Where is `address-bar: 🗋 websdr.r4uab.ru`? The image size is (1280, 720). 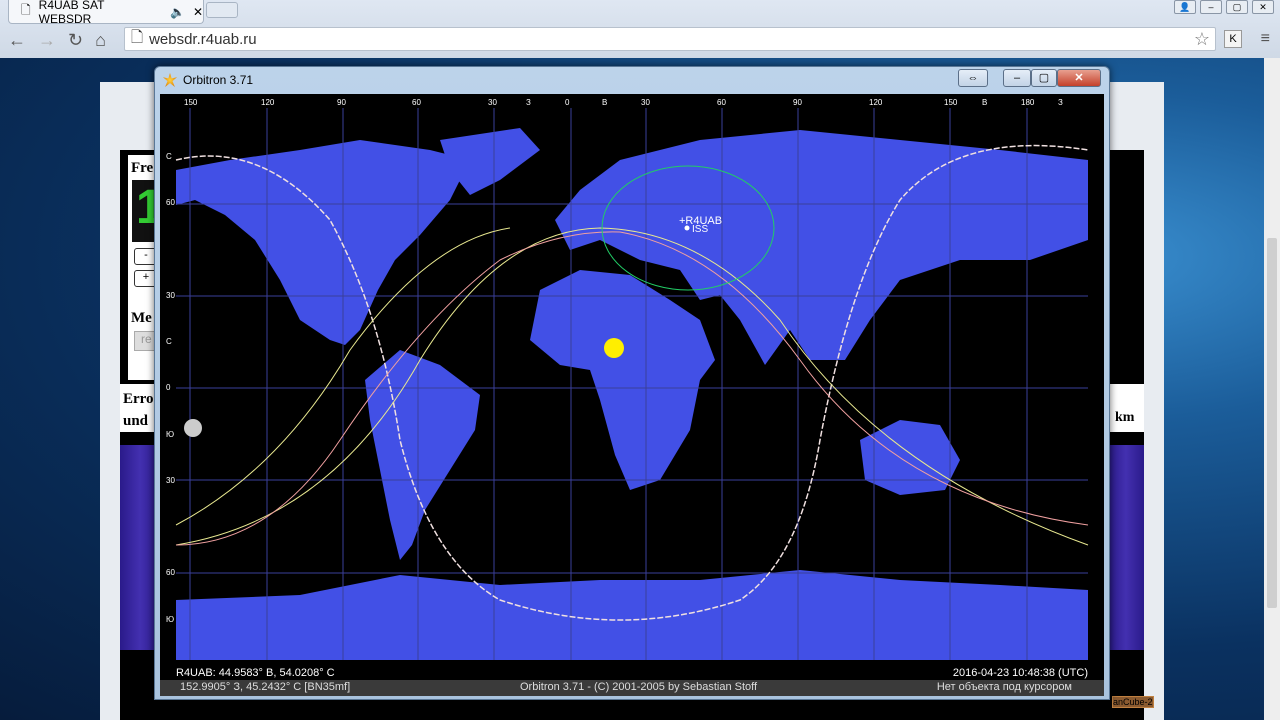
address-bar: 🗋 websdr.r4uab.ru is located at coordinates (670, 39).